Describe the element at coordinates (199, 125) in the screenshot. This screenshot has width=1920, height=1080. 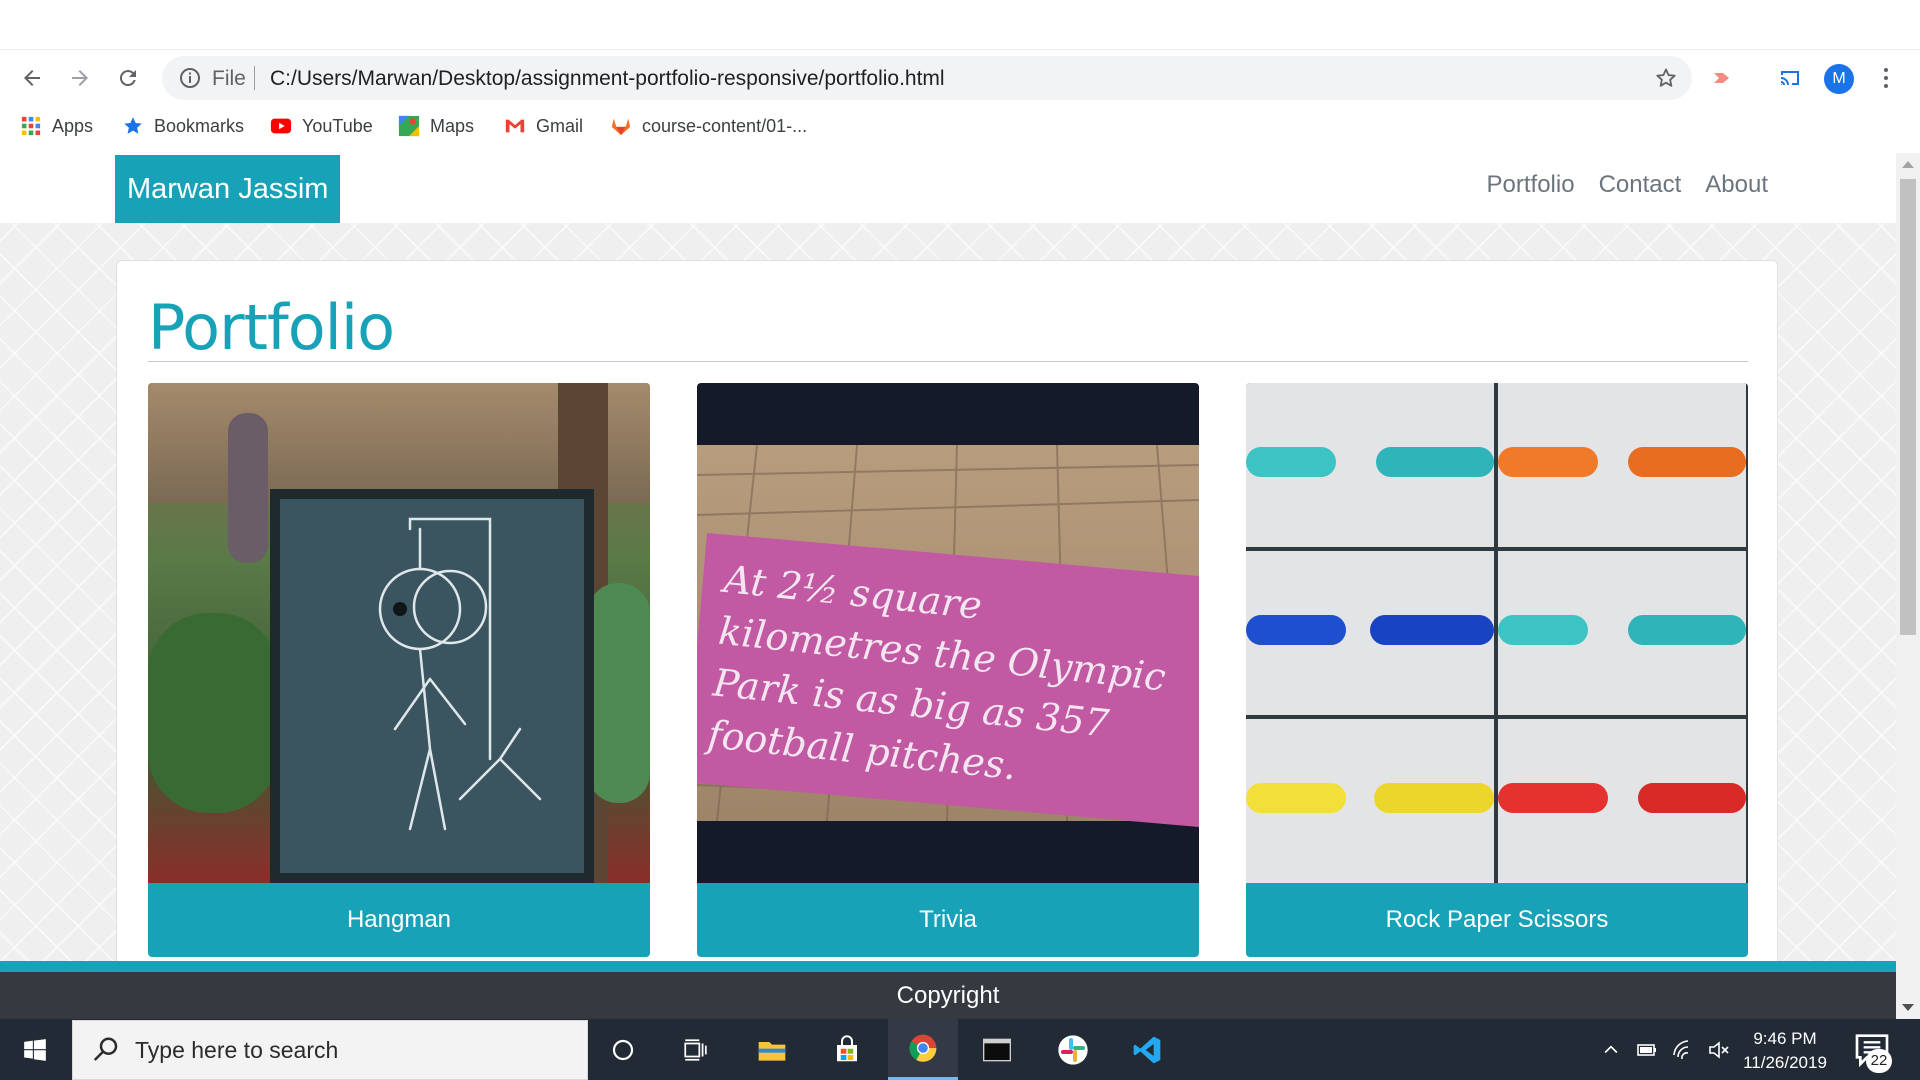
I see `bookmark-label: Bookmarks` at that location.